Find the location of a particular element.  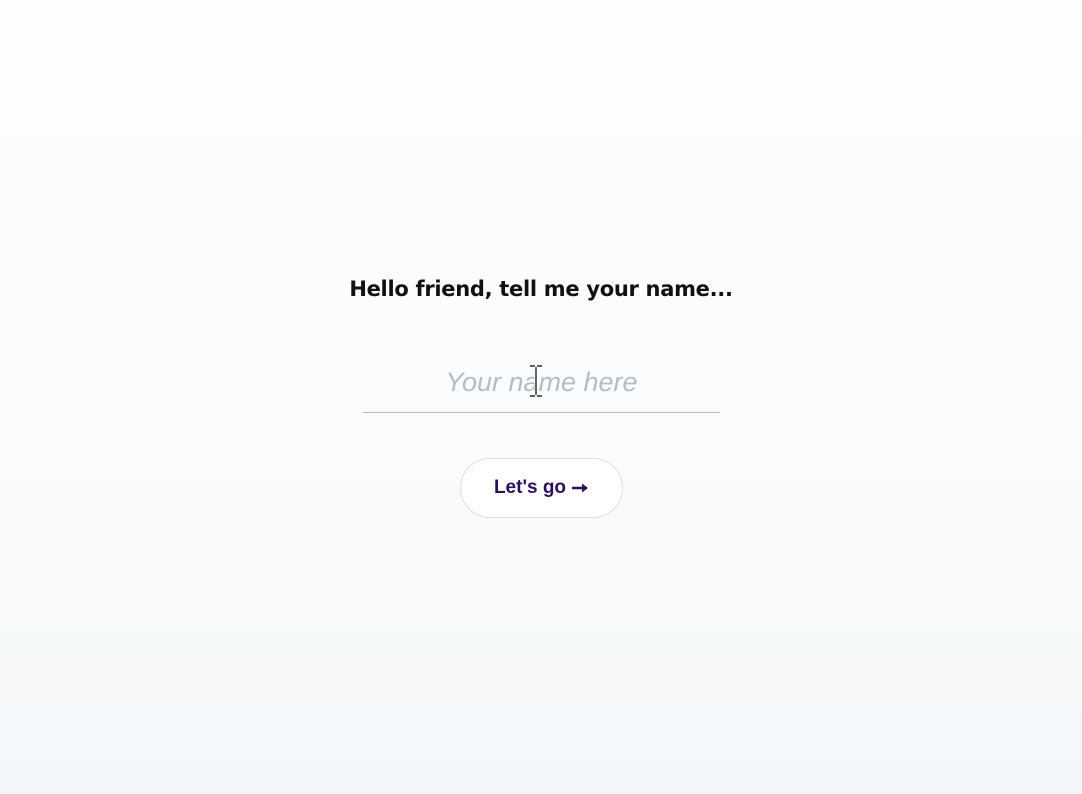

name-field is located at coordinates (541, 384).